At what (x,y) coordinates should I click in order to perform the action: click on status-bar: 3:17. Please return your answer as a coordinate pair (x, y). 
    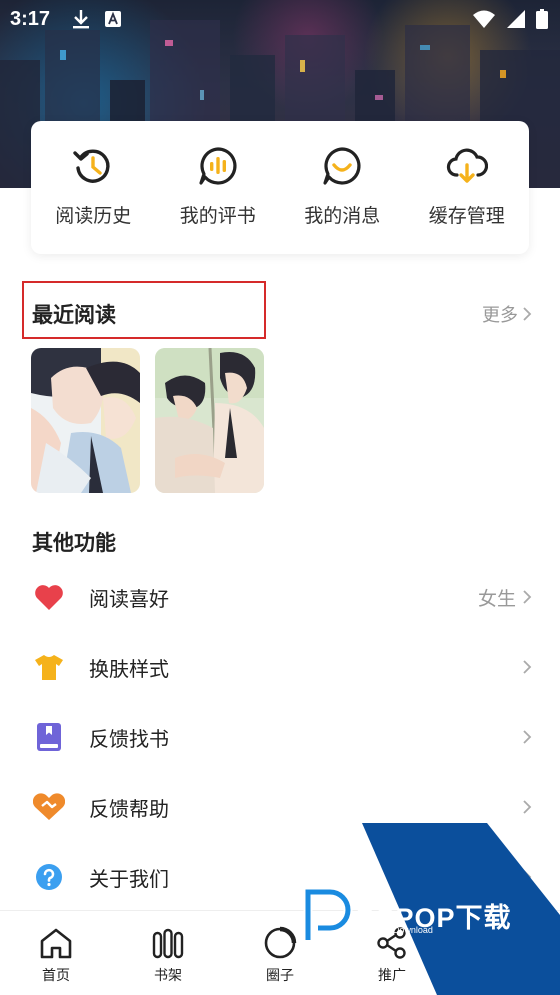
    Looking at the image, I should click on (280, 19).